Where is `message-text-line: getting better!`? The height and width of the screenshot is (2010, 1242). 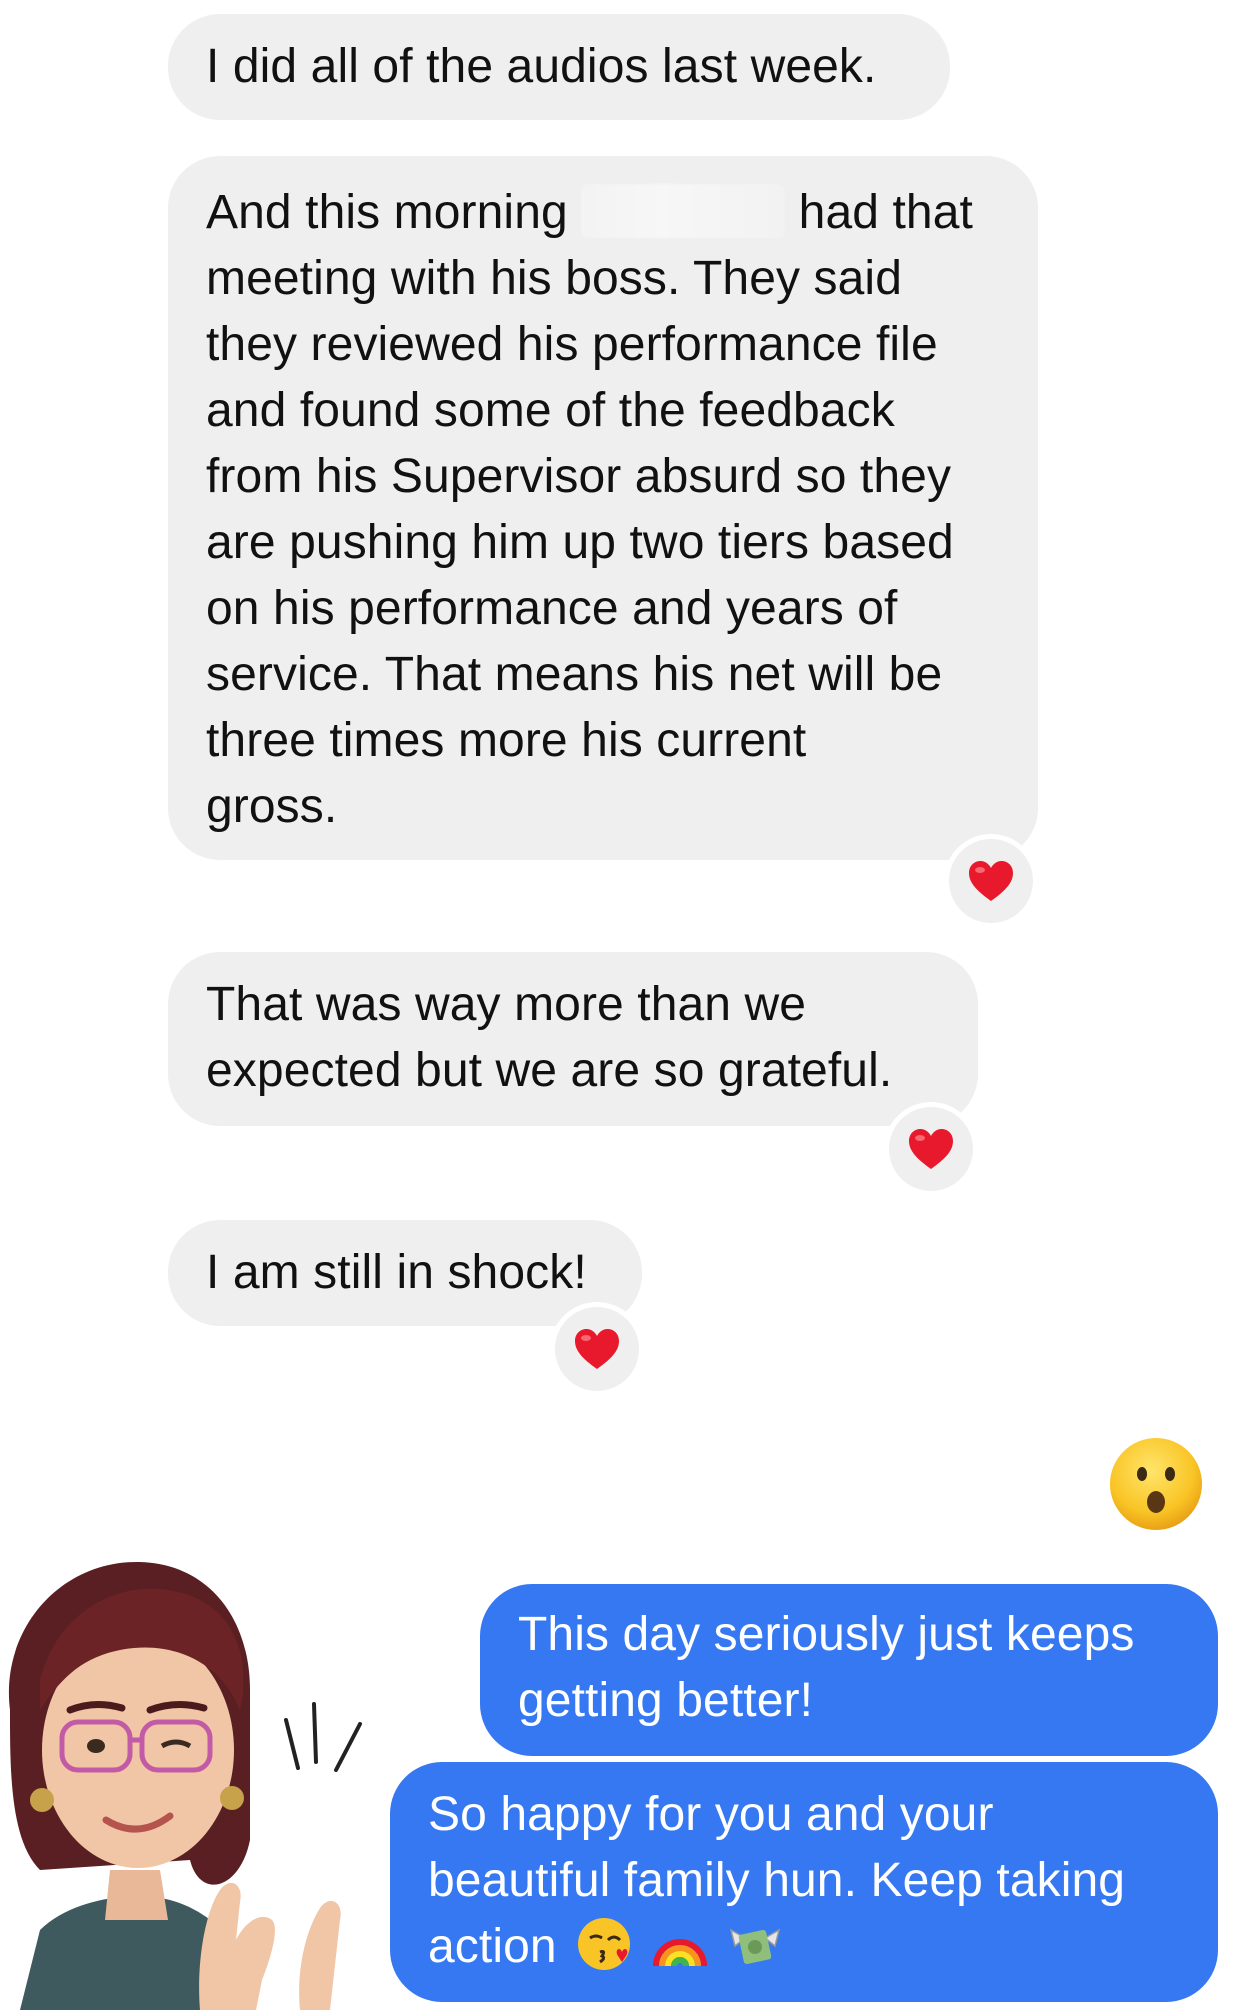 message-text-line: getting better! is located at coordinates (666, 1700).